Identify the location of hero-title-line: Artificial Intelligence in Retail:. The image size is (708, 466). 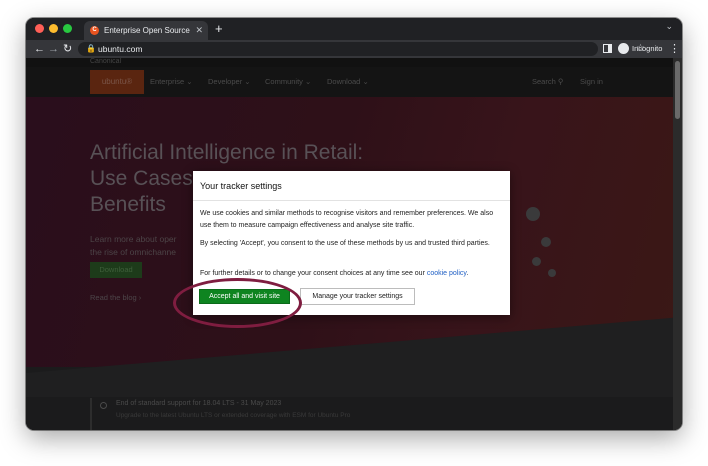
(227, 152).